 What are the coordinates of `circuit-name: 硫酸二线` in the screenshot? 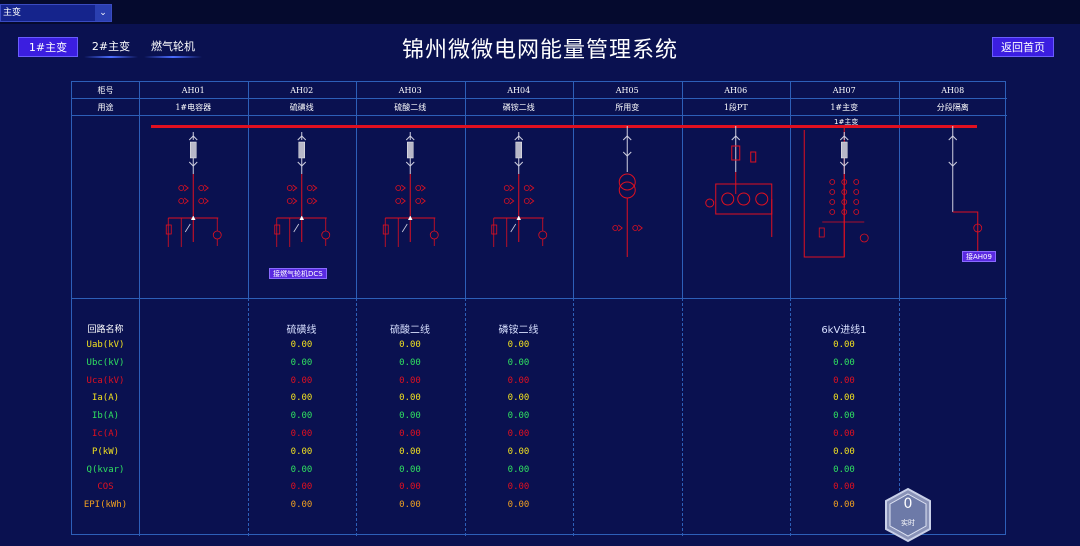 It's located at (410, 330).